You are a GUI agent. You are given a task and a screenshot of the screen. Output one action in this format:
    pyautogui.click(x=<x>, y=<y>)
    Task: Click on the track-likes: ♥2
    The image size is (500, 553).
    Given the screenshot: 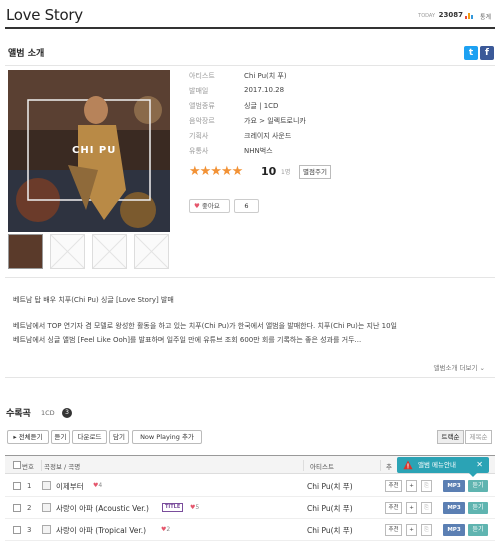 What is the action you would take?
    pyautogui.click(x=165, y=529)
    